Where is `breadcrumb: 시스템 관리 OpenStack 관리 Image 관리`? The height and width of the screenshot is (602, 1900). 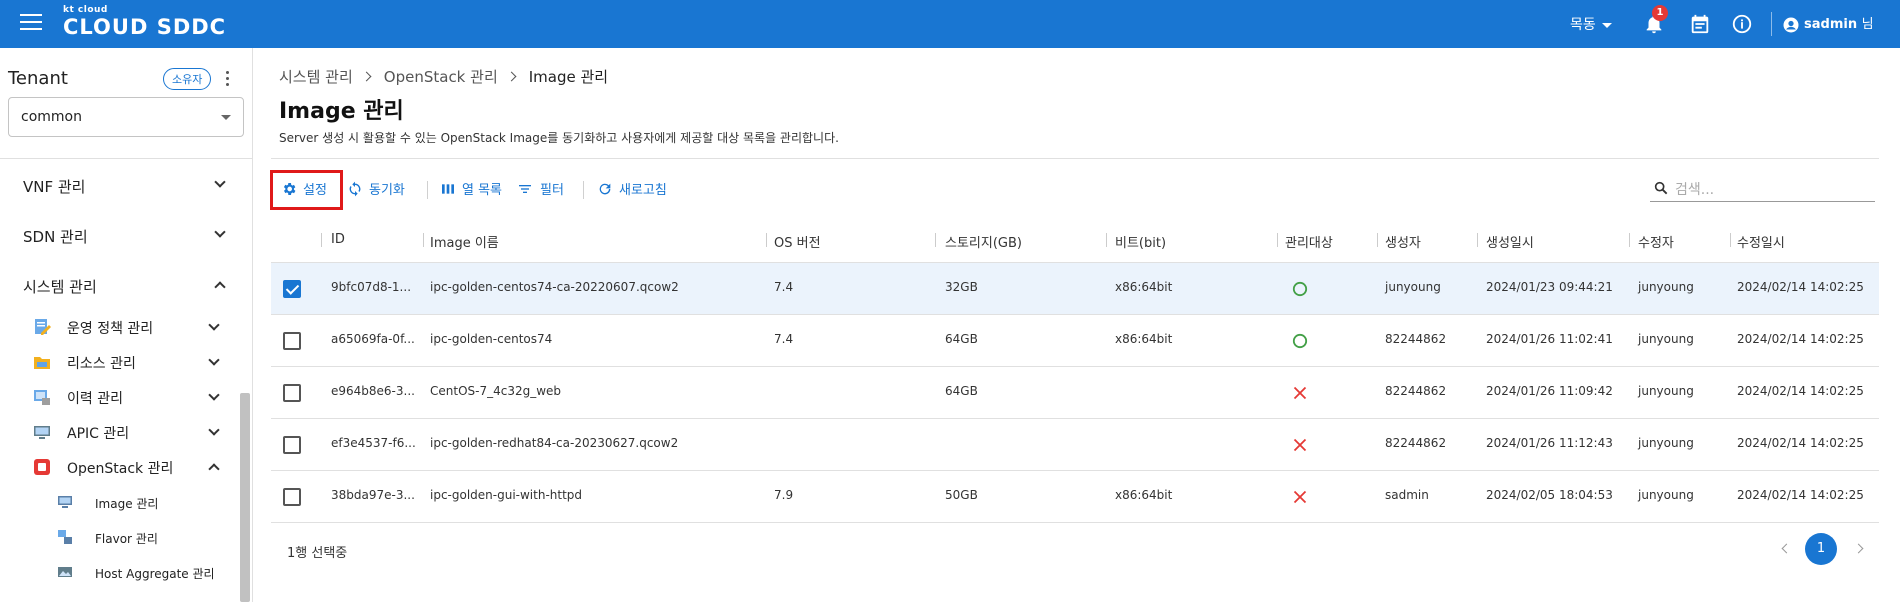
breadcrumb: 시스템 관리 OpenStack 관리 Image 관리 is located at coordinates (443, 76).